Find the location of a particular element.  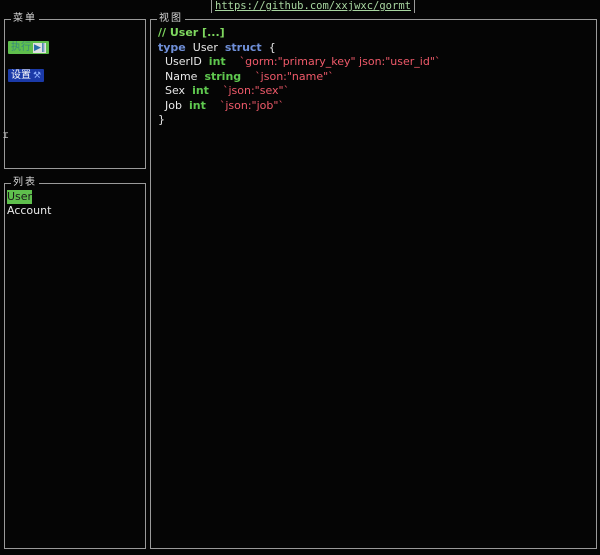

field-tag: `gorm:"primary_key" json:"user_id"` is located at coordinates (340, 61).